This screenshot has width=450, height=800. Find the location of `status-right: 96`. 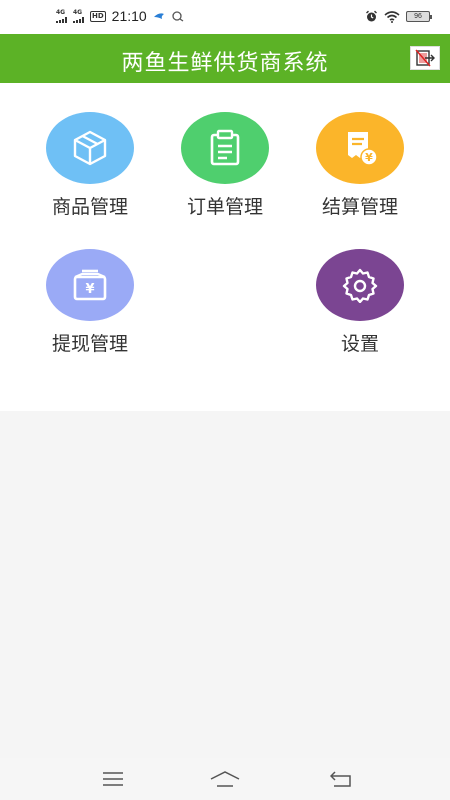

status-right: 96 is located at coordinates (398, 16).